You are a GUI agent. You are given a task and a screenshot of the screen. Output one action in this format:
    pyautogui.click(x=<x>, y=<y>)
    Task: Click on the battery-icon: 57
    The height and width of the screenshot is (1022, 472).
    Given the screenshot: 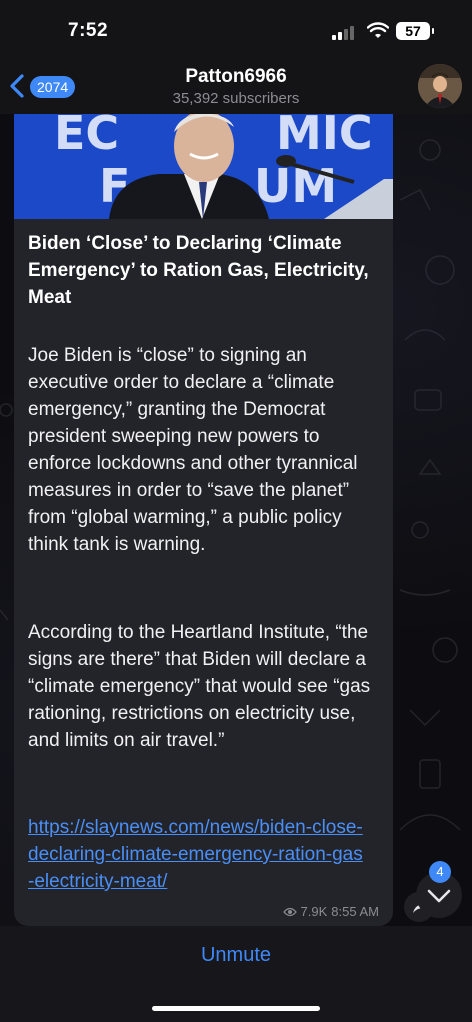 What is the action you would take?
    pyautogui.click(x=415, y=31)
    